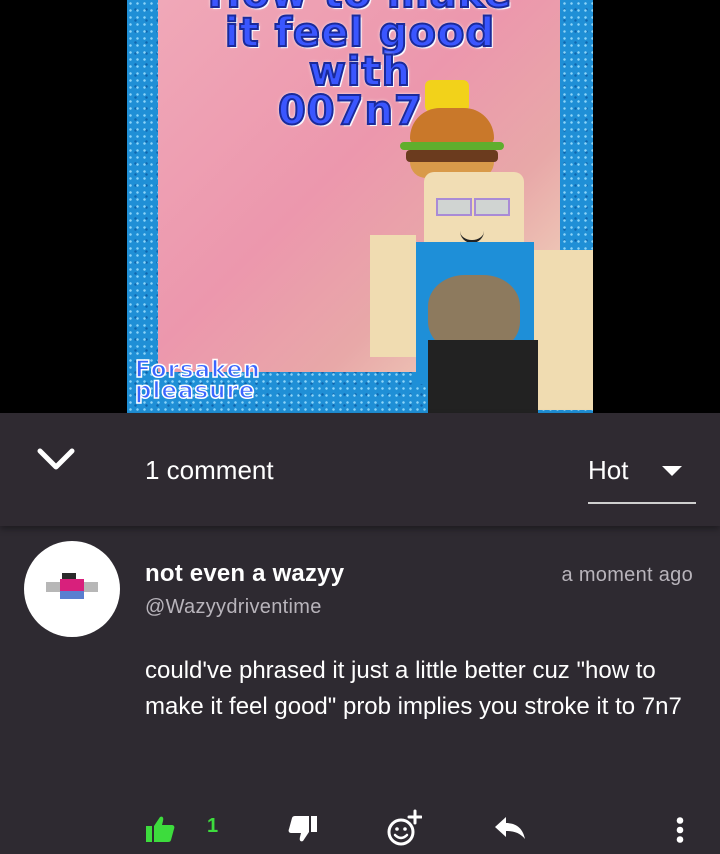  I want to click on thumbnail-title-line: it feel good, so click(360, 33).